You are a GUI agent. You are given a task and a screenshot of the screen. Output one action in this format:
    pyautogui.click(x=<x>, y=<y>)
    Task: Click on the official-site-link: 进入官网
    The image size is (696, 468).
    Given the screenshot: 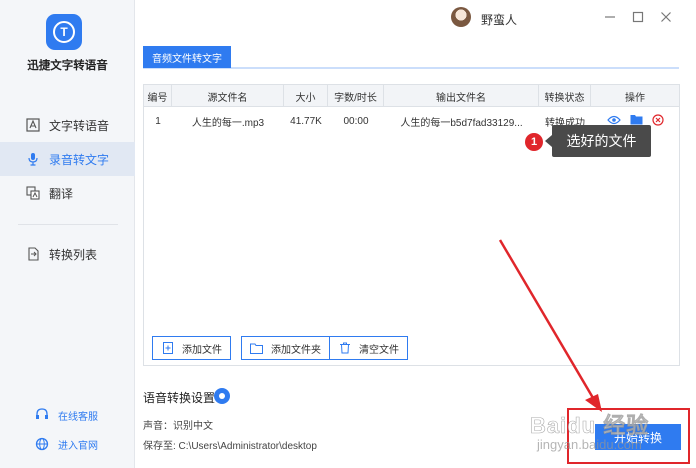 What is the action you would take?
    pyautogui.click(x=67, y=444)
    